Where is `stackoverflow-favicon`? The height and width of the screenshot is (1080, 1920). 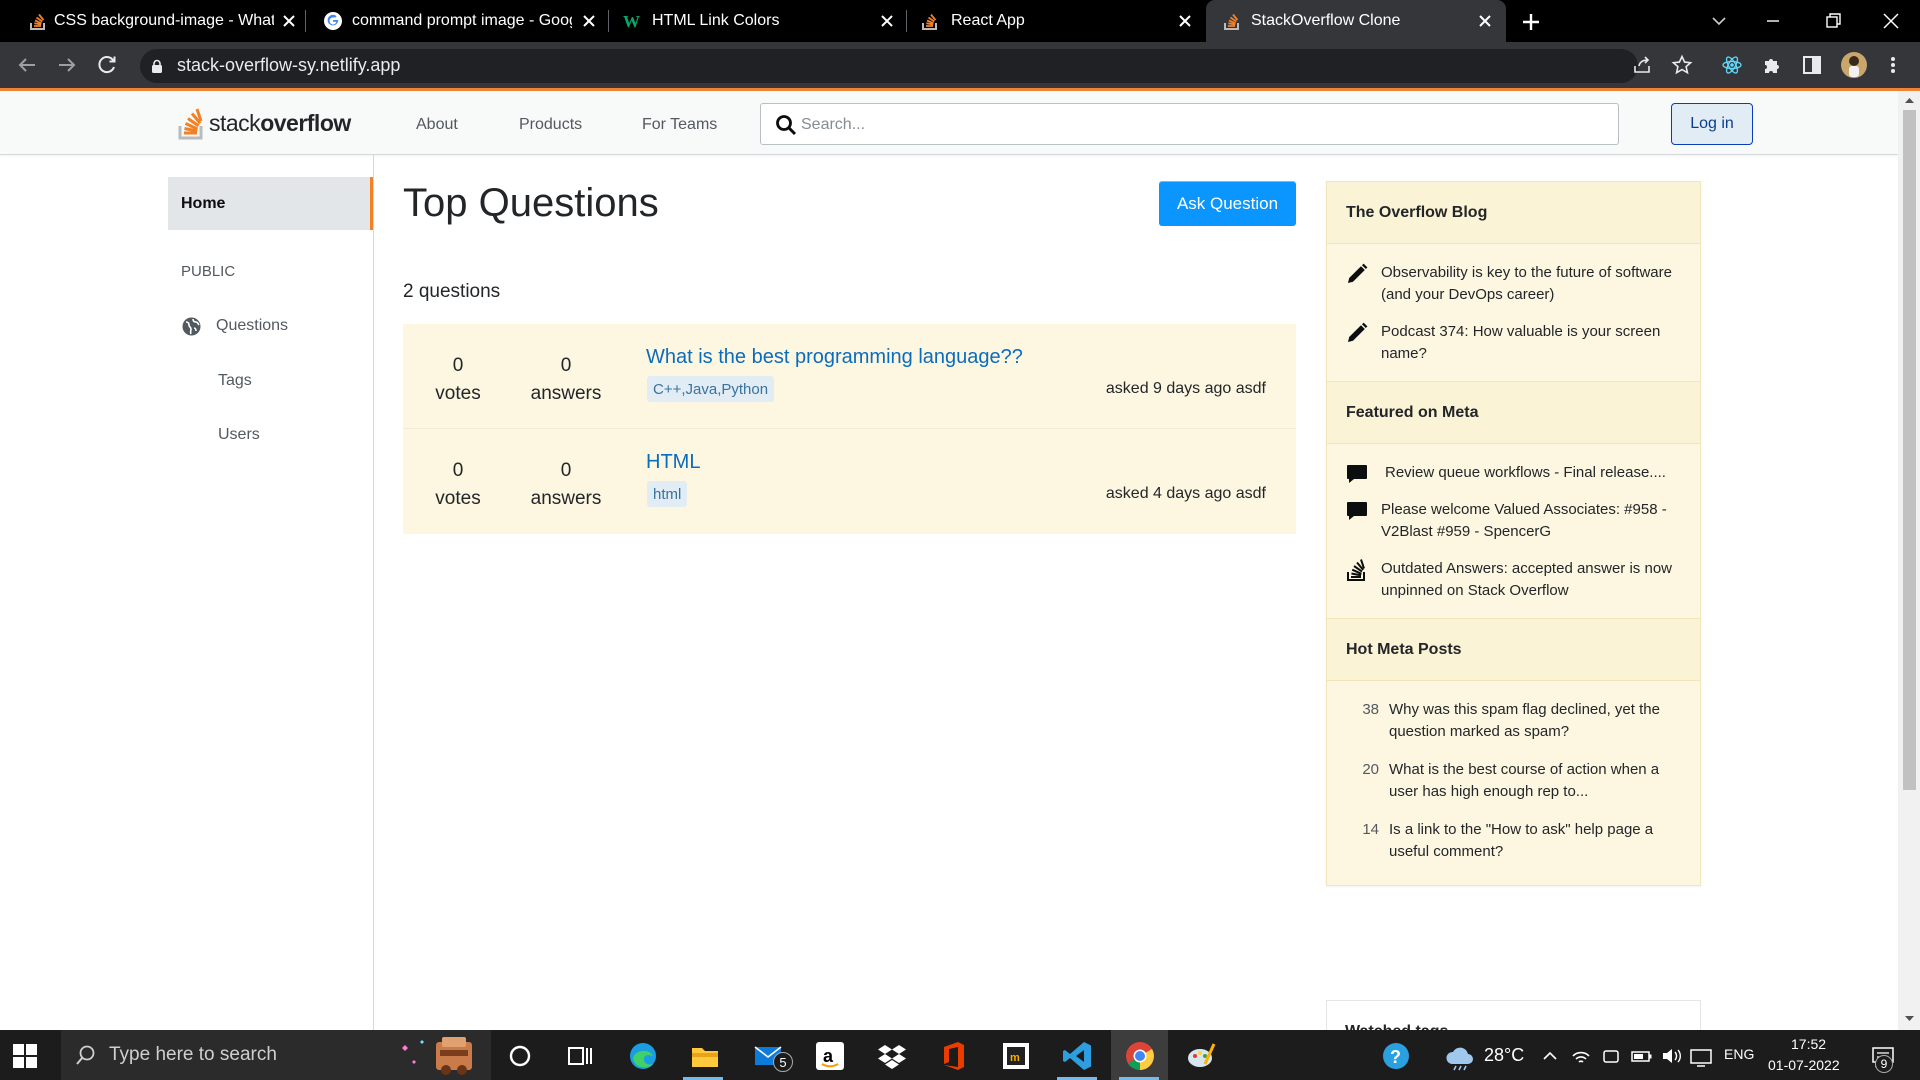 stackoverflow-favicon is located at coordinates (37, 21).